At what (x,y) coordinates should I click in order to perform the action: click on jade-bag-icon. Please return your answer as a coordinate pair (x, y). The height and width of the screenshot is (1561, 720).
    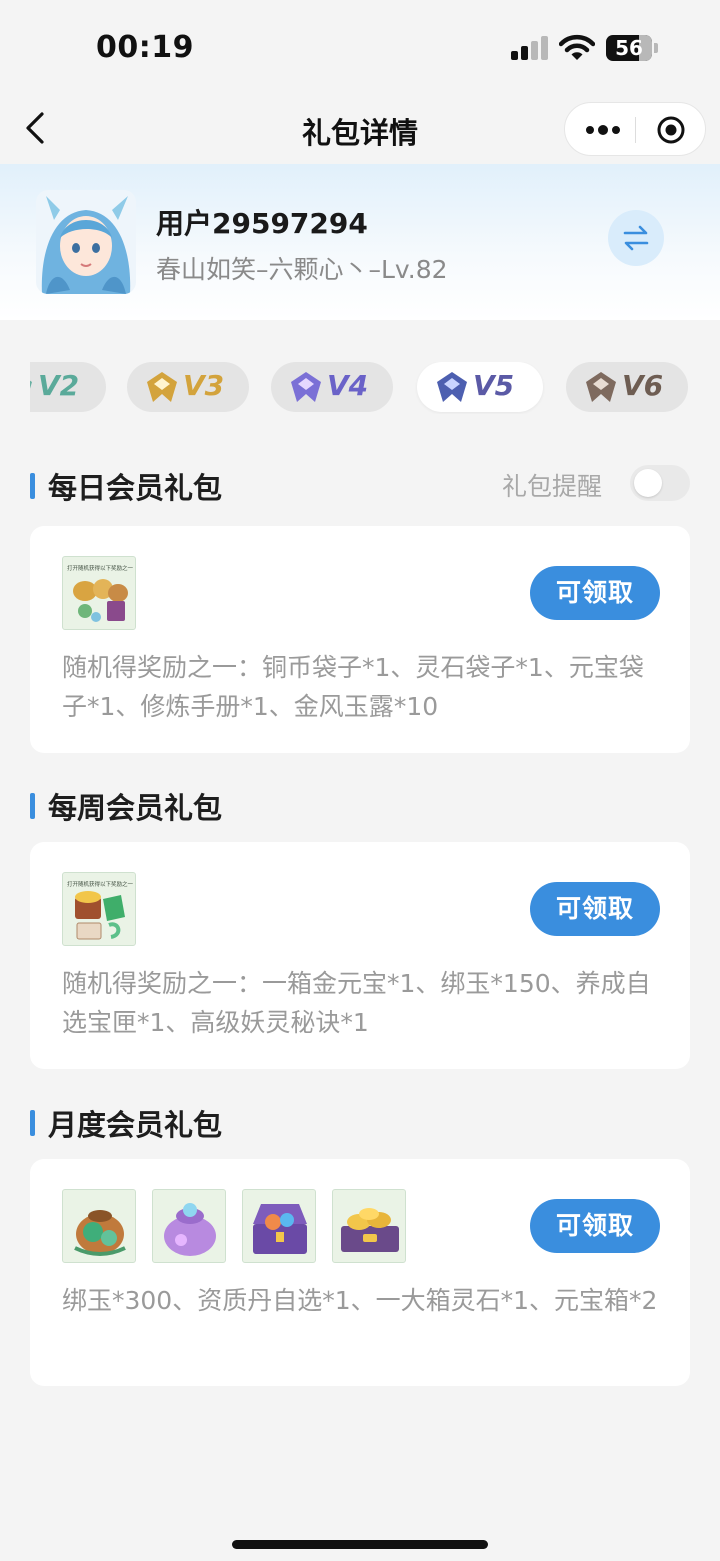
    Looking at the image, I should click on (99, 1226).